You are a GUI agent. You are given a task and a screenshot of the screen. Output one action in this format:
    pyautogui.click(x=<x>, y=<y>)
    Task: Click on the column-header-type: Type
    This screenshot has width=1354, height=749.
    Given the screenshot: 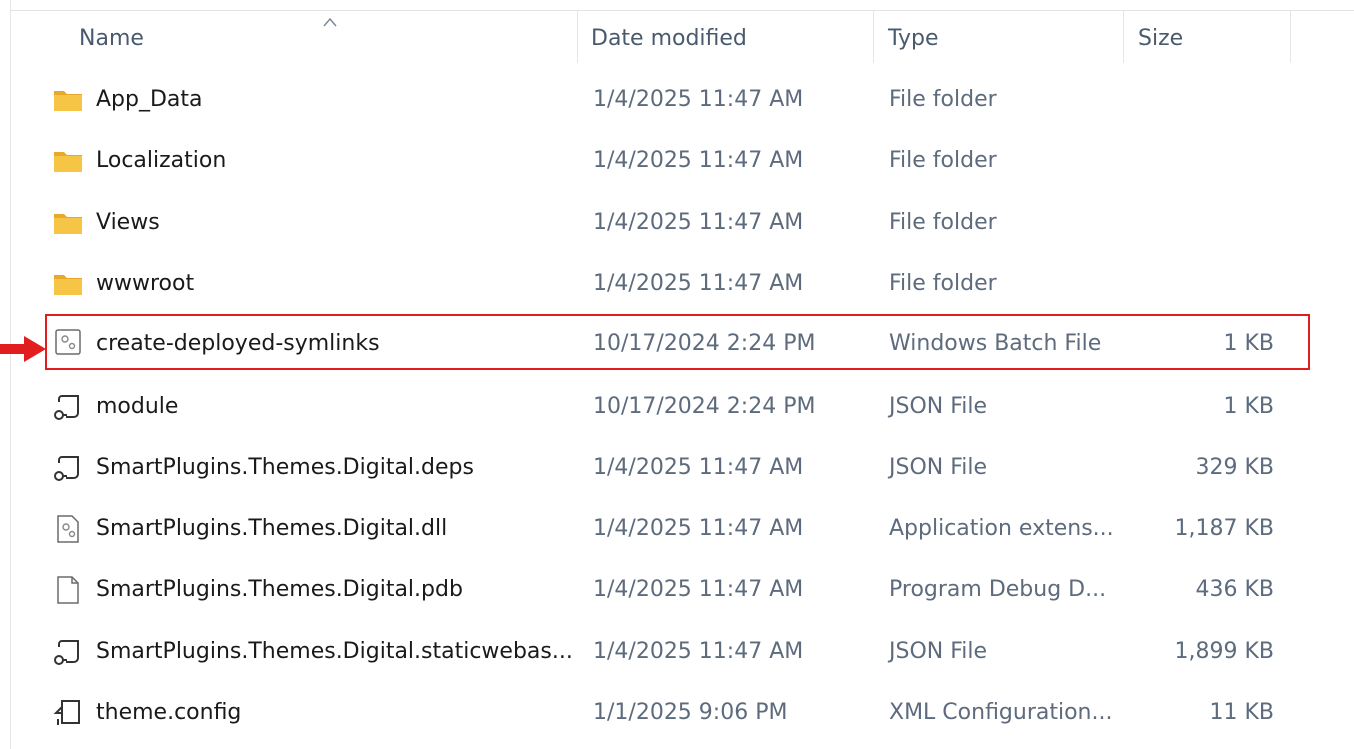 What is the action you would take?
    pyautogui.click(x=998, y=39)
    